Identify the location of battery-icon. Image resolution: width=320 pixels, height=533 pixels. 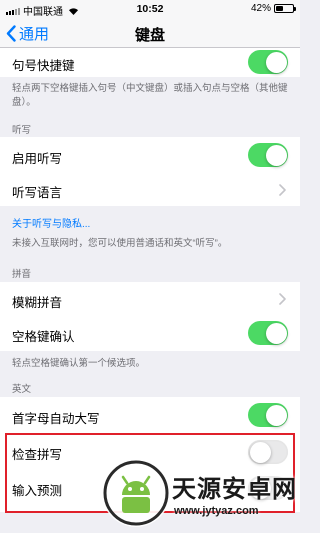
(285, 8).